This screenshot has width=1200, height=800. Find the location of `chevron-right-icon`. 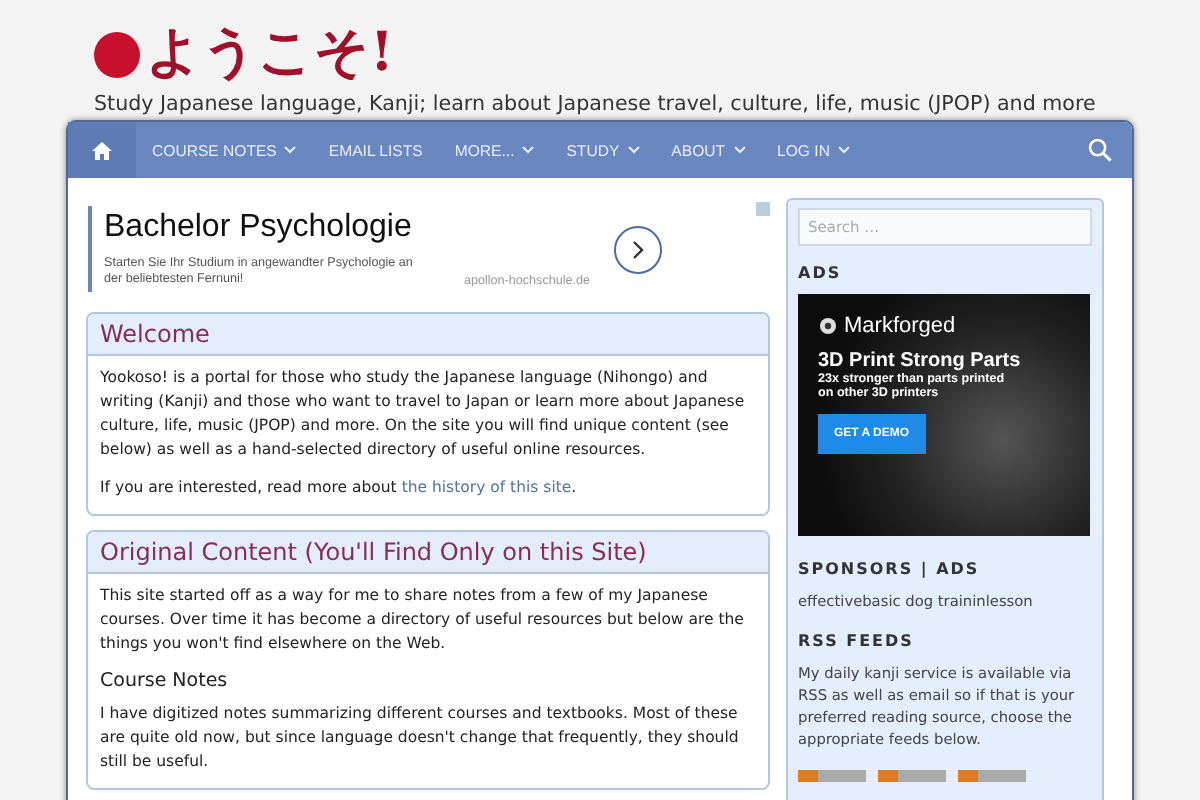

chevron-right-icon is located at coordinates (638, 249).